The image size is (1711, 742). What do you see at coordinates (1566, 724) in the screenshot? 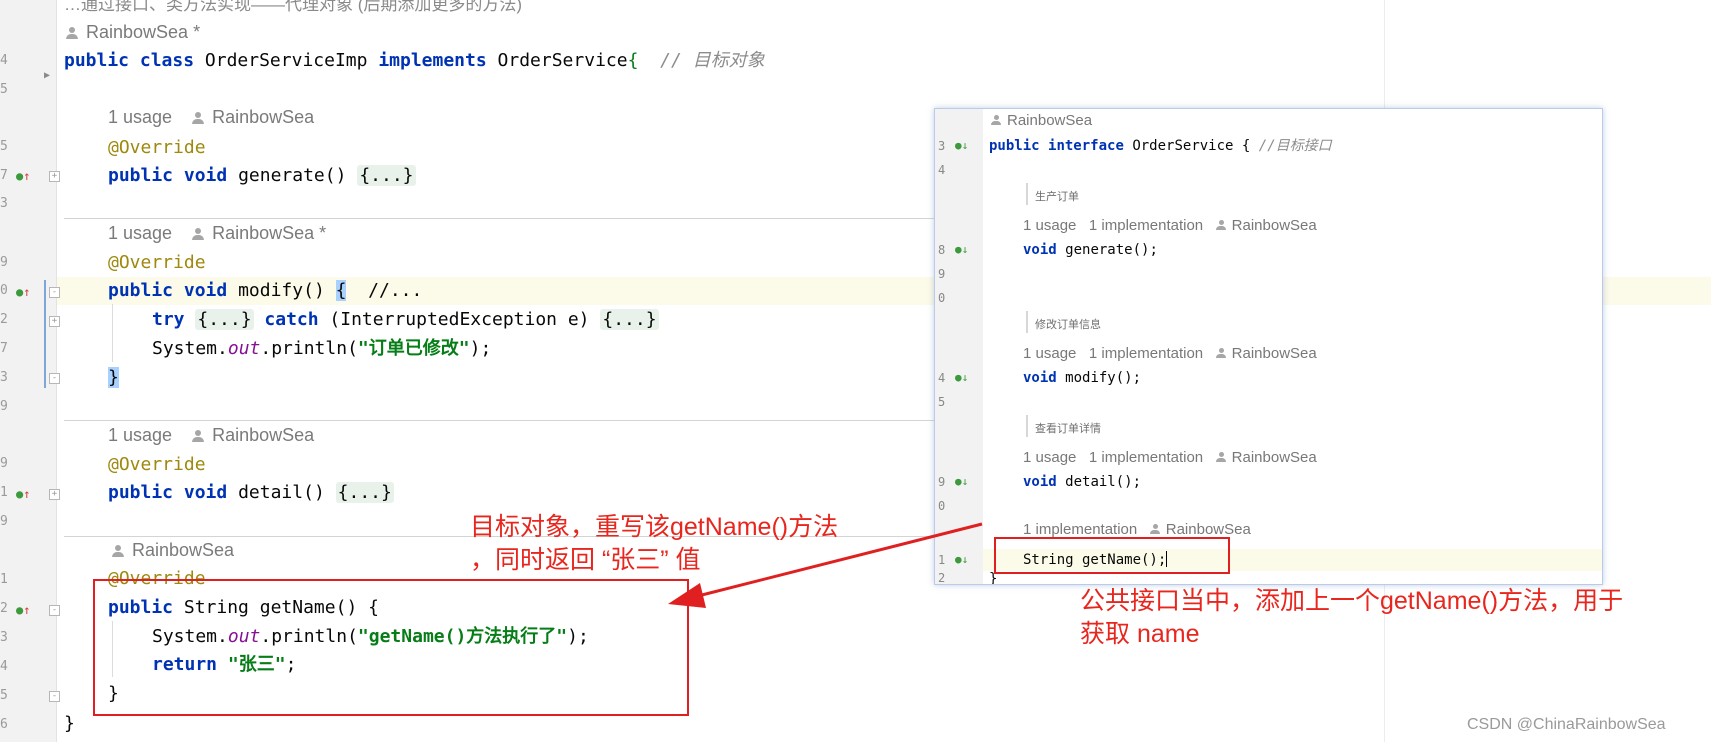
I see `watermark: CSDN @ChinaRainbowSea` at bounding box center [1566, 724].